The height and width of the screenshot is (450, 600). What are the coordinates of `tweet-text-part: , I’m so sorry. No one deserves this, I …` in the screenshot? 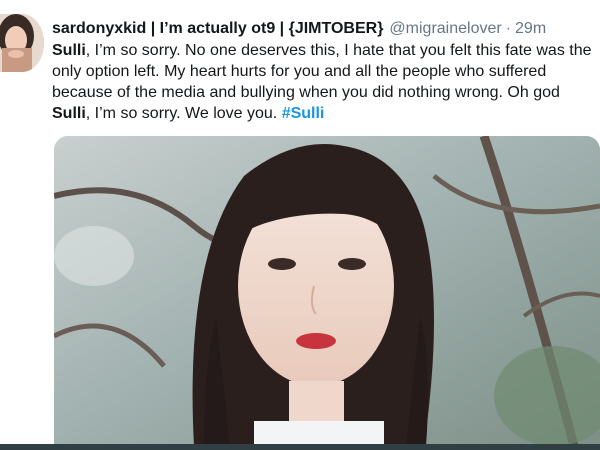 It's located at (322, 71).